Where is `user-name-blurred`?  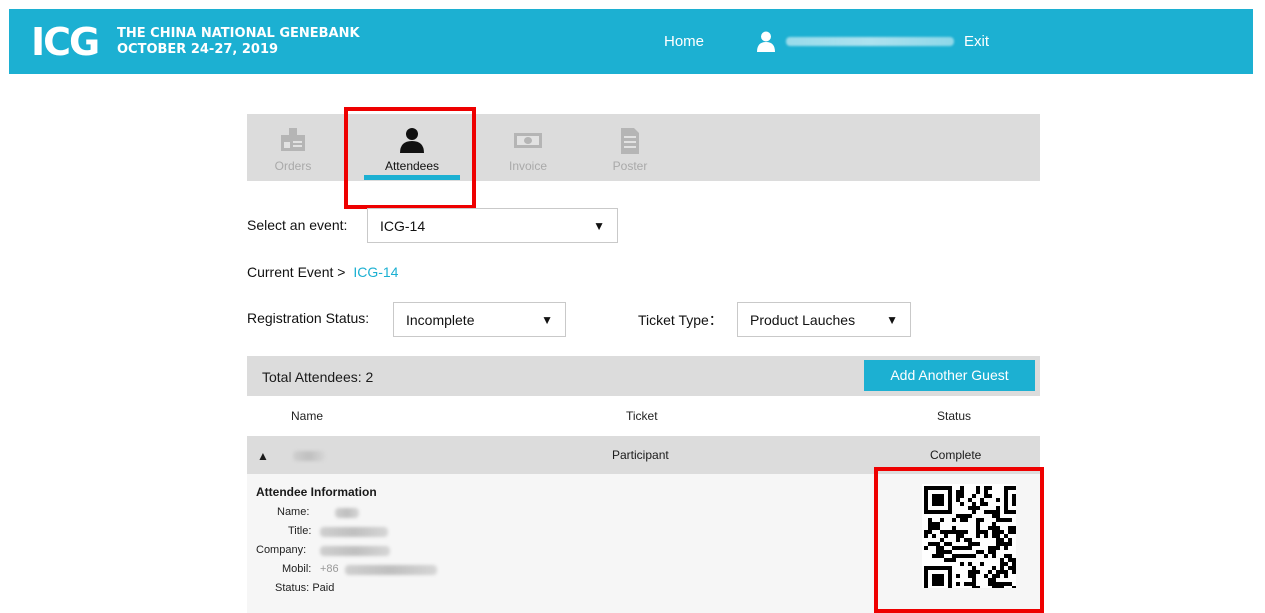
user-name-blurred is located at coordinates (870, 41).